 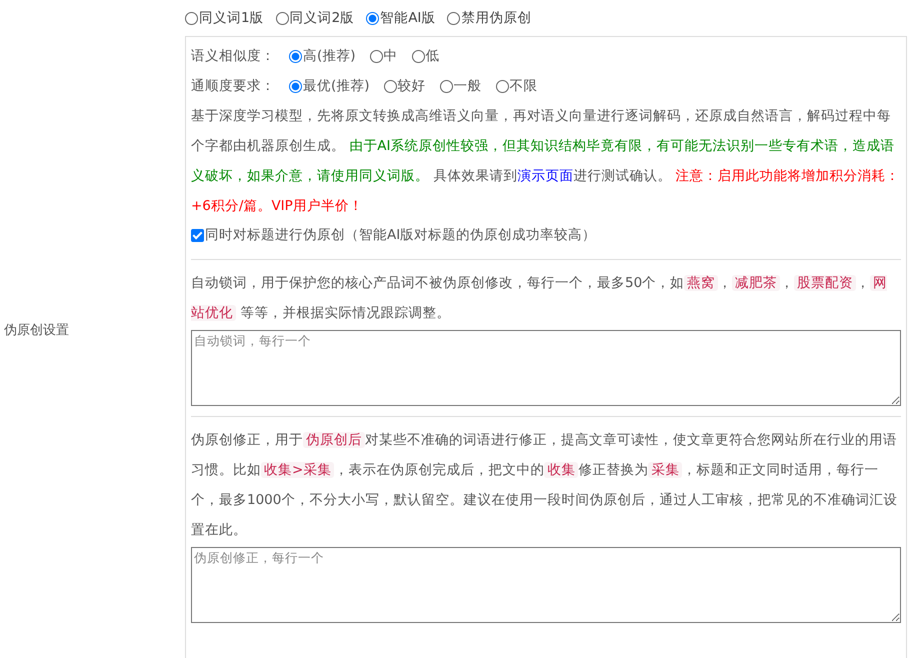 I want to click on radio-label: 智能AI版, so click(x=408, y=18).